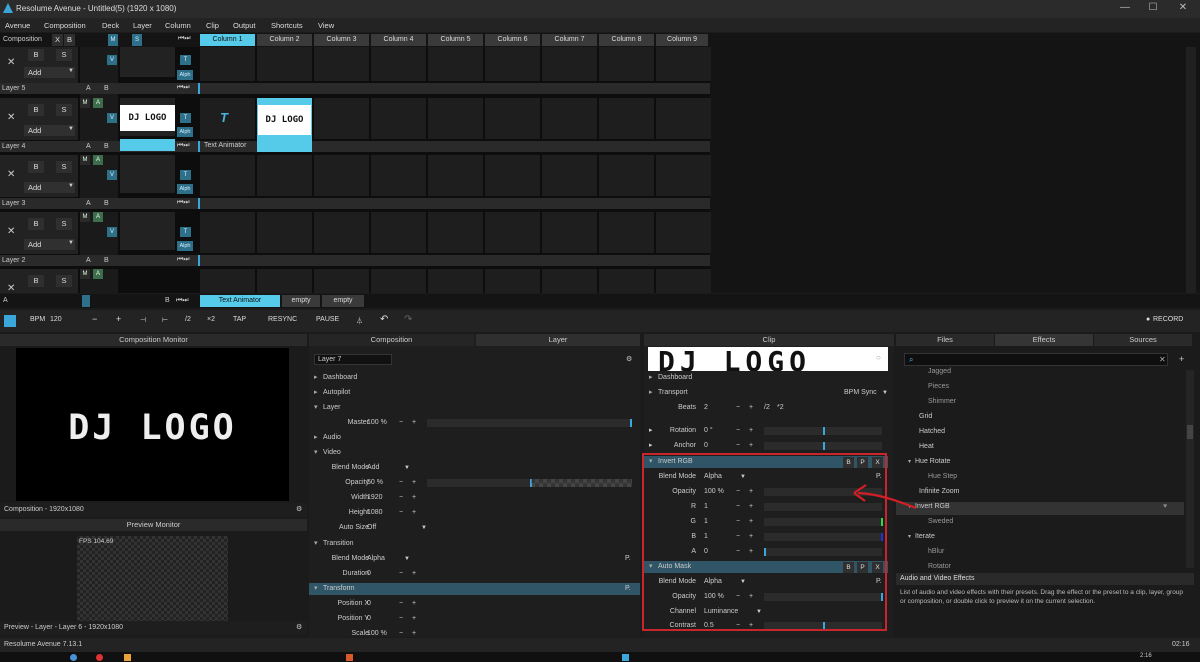 The image size is (1200, 662). Describe the element at coordinates (299, 509) in the screenshot. I see `composition-monitor-gear-icon: ⚙` at that location.